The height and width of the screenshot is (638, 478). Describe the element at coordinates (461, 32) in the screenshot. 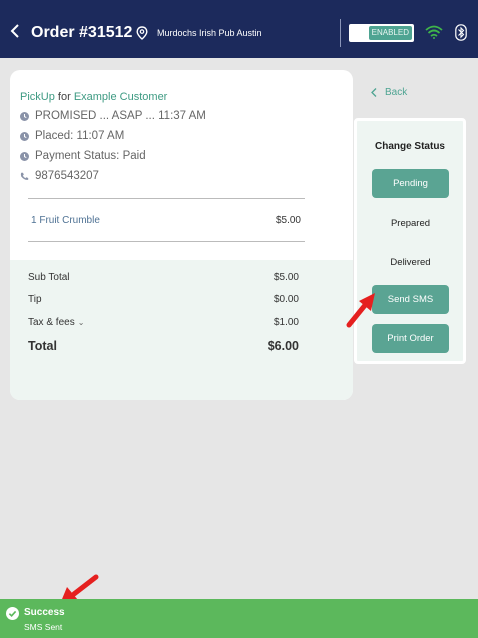

I see `bluetooth-icon` at that location.